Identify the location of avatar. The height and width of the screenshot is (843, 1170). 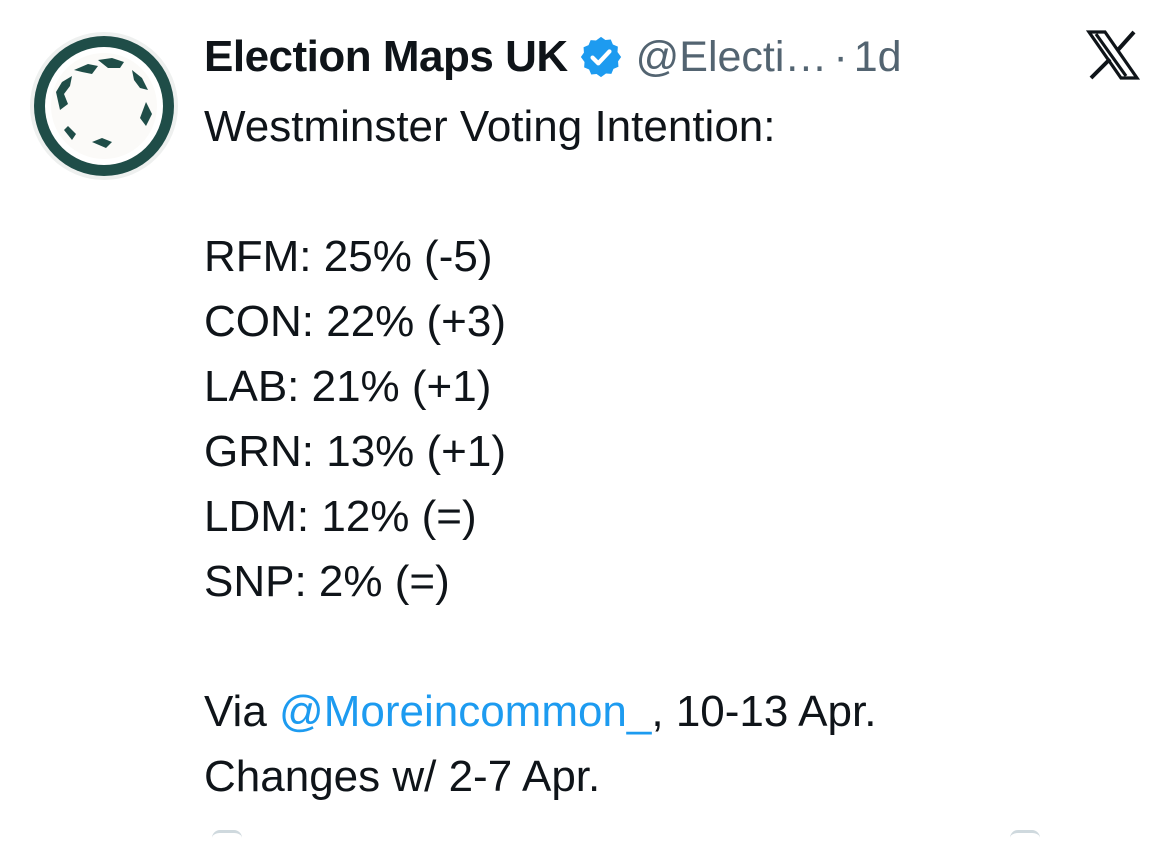
(104, 106).